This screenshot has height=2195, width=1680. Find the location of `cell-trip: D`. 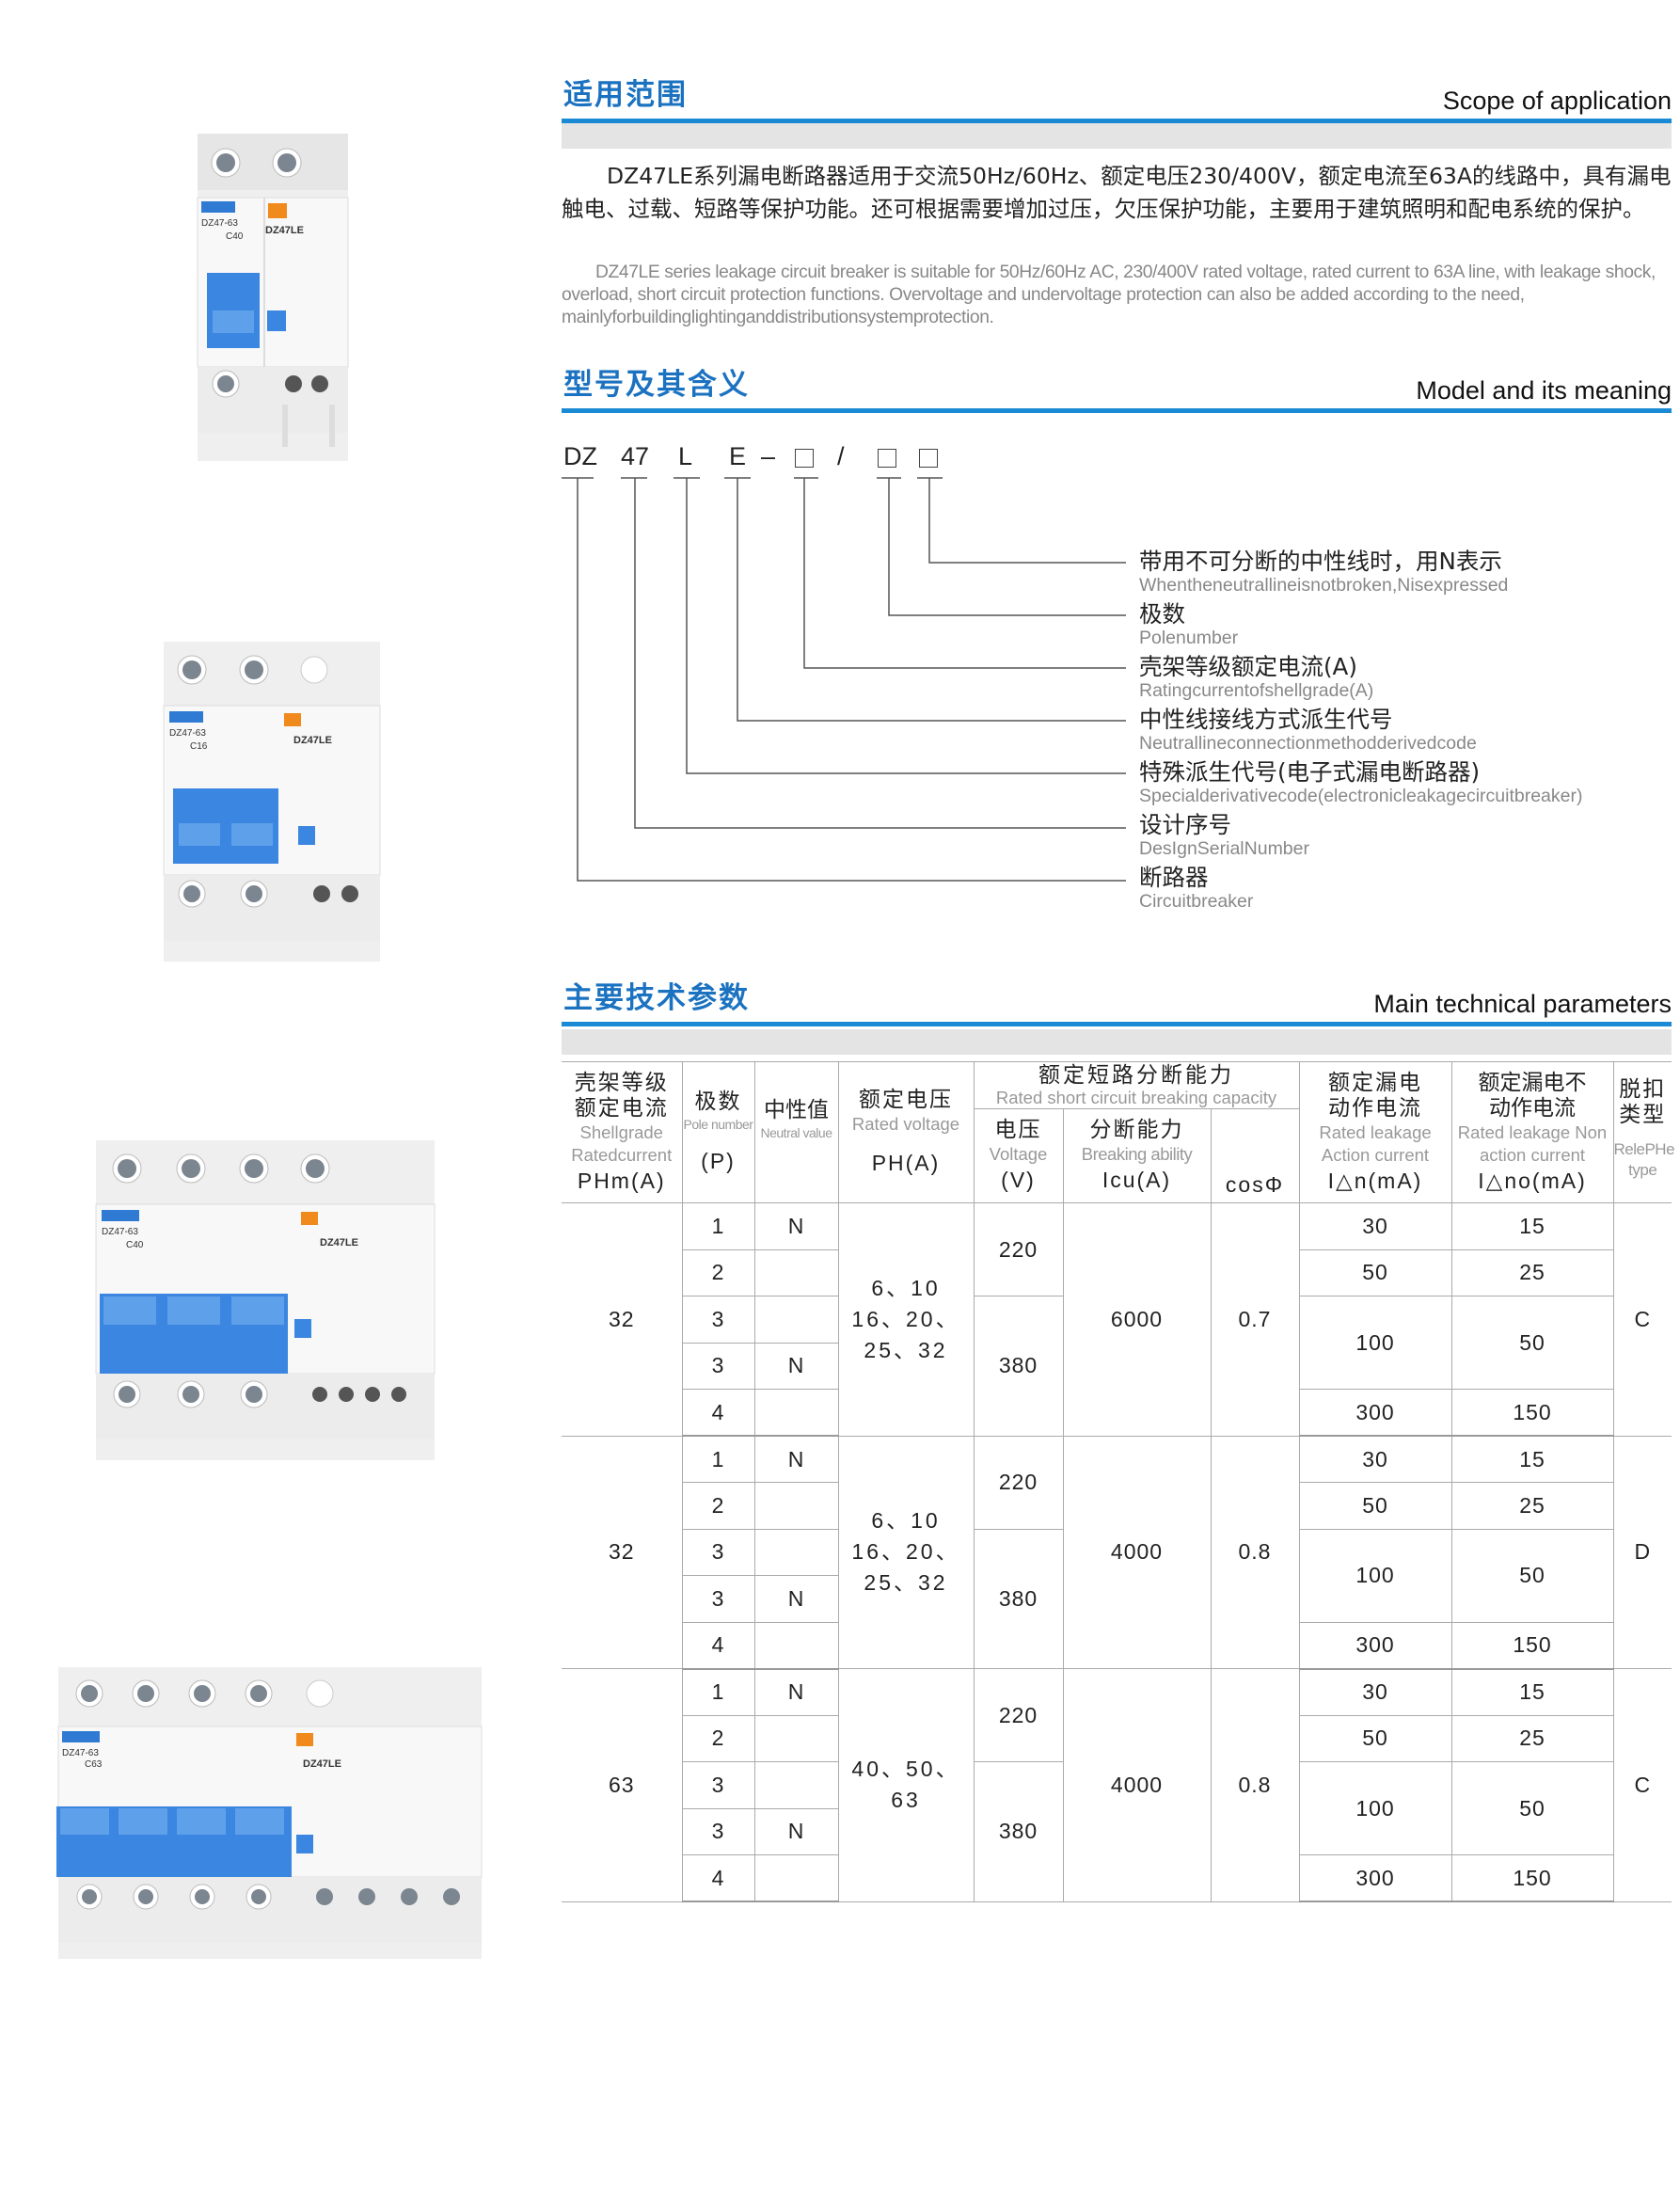

cell-trip: D is located at coordinates (1642, 1552).